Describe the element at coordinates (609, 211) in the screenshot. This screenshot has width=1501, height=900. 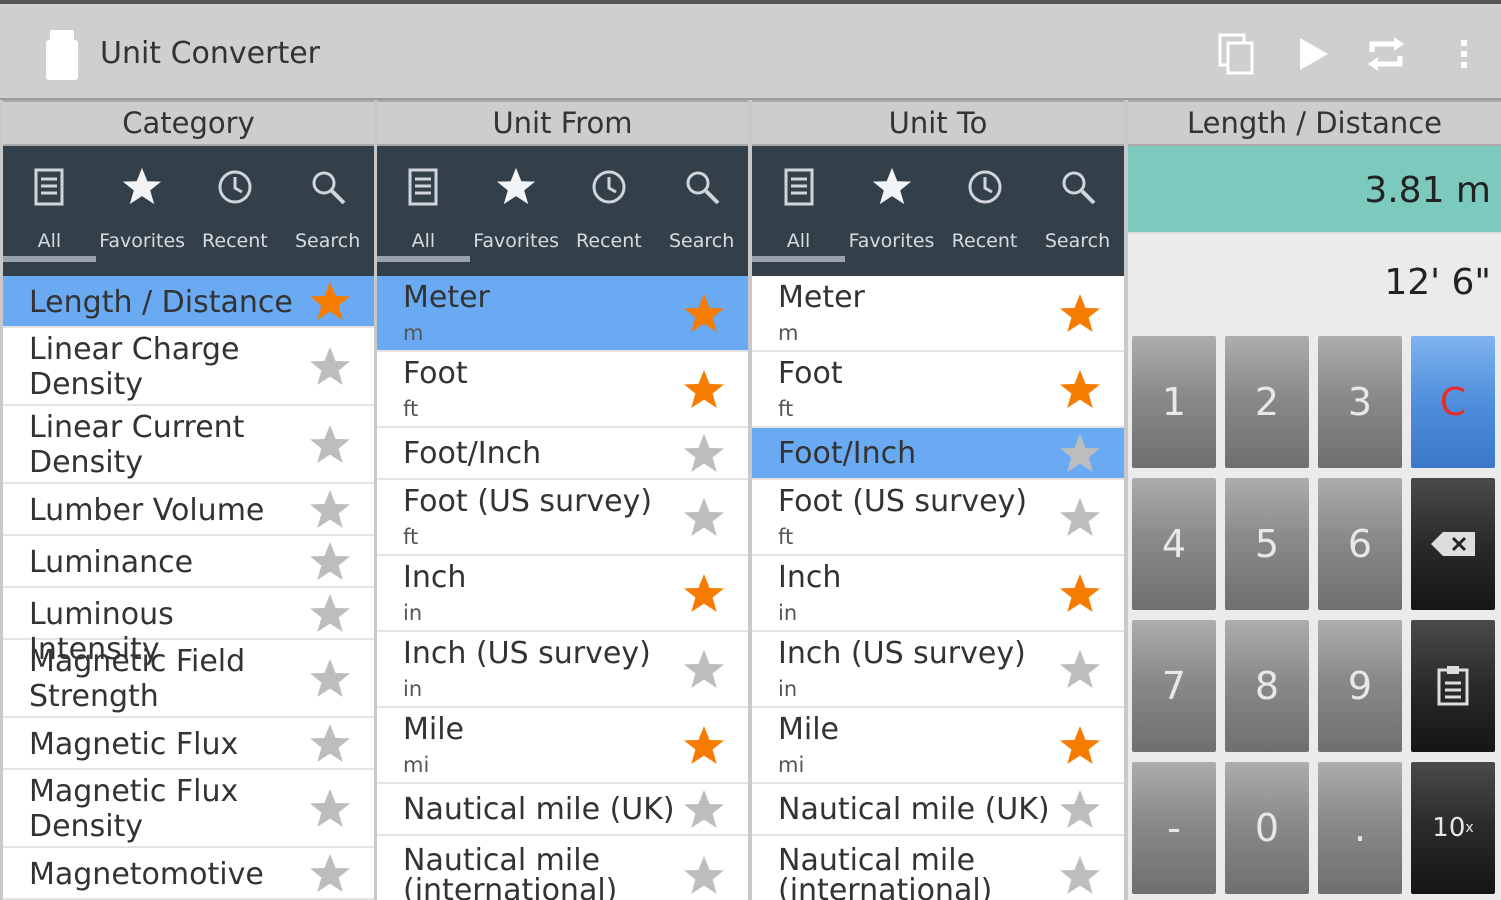
I see `unit-from-tab-recent: Recent` at that location.